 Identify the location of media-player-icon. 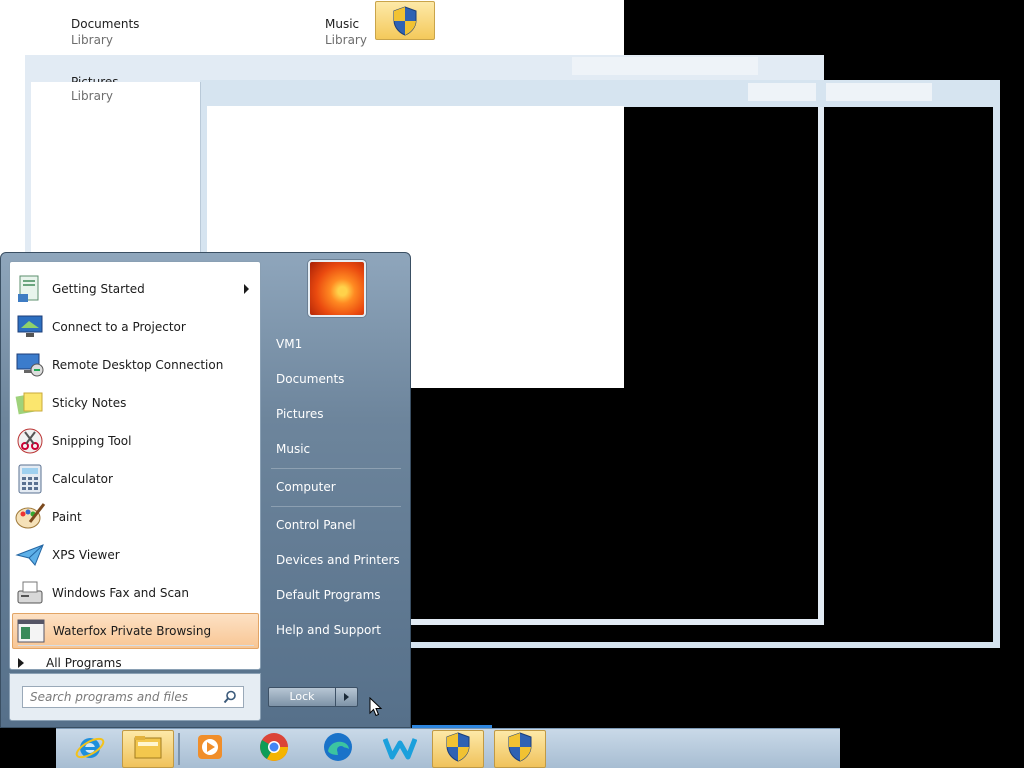
(210, 749).